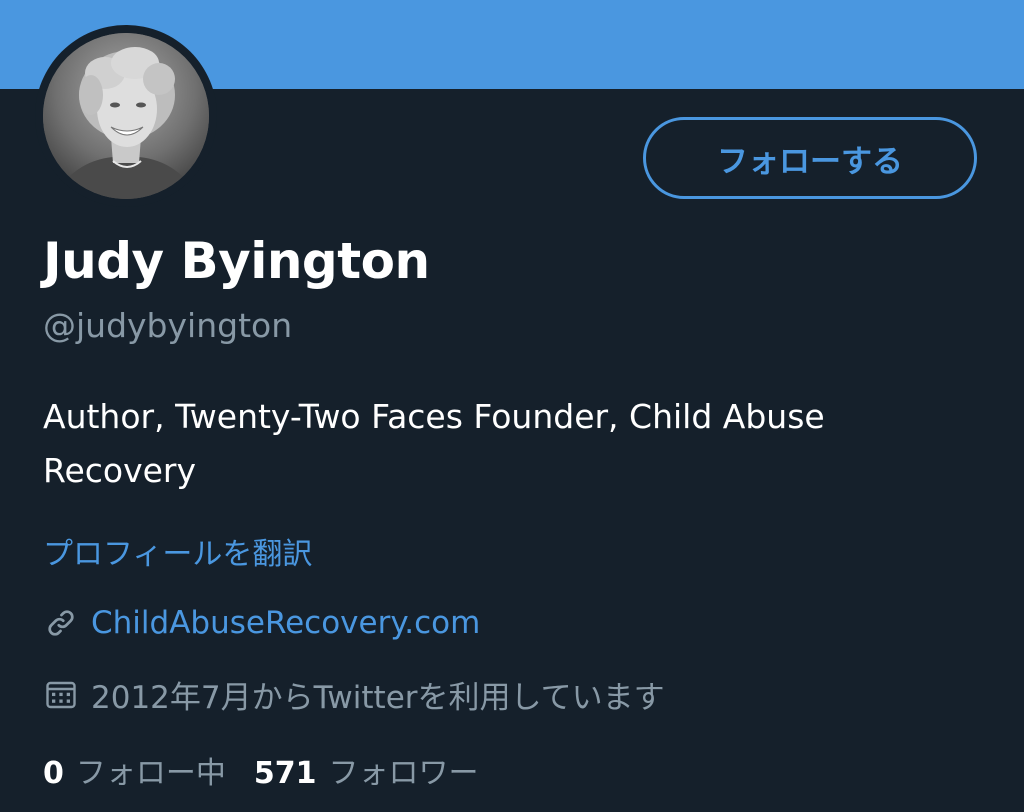 This screenshot has height=812, width=1024. What do you see at coordinates (53, 773) in the screenshot?
I see `following-count: 0` at bounding box center [53, 773].